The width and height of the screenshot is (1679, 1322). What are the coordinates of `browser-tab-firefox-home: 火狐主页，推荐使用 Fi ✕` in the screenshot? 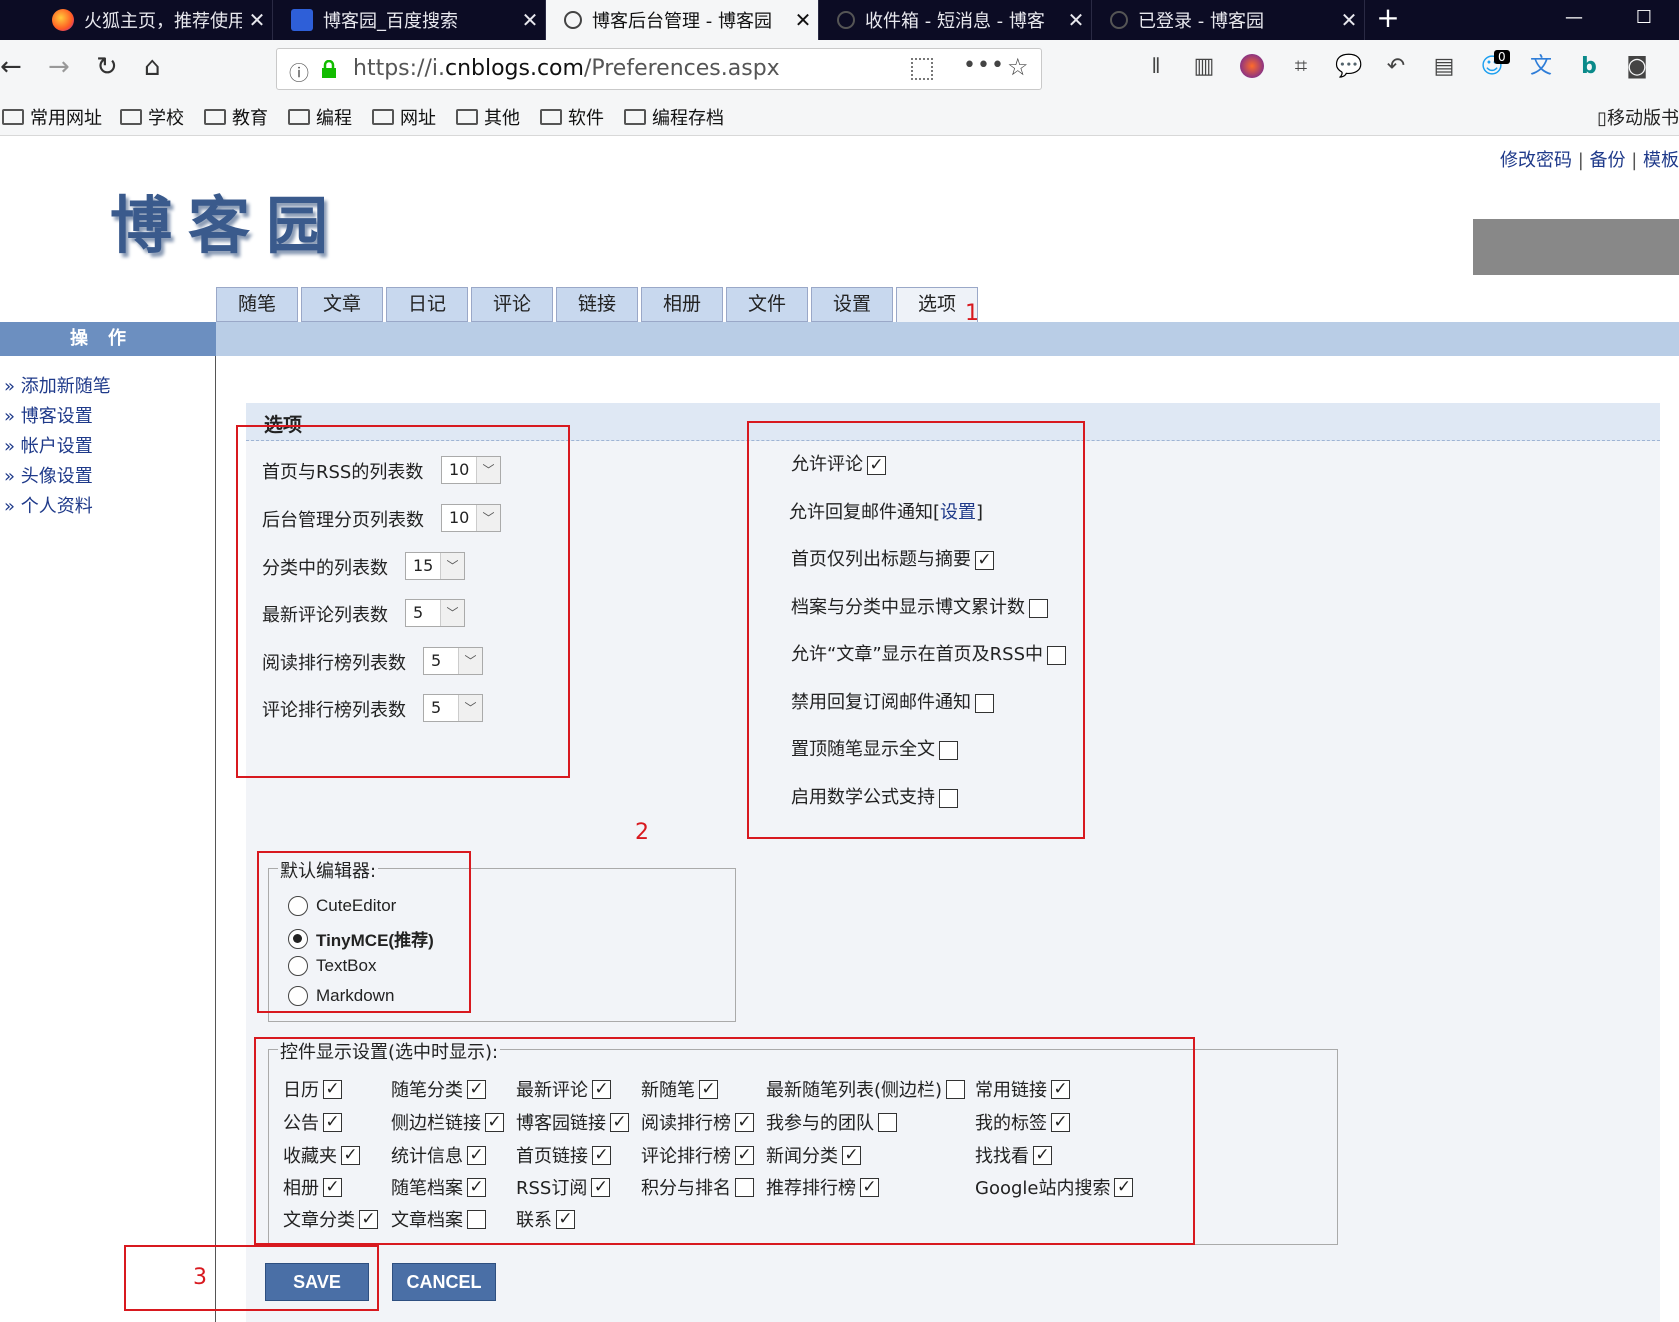 It's located at (136, 20).